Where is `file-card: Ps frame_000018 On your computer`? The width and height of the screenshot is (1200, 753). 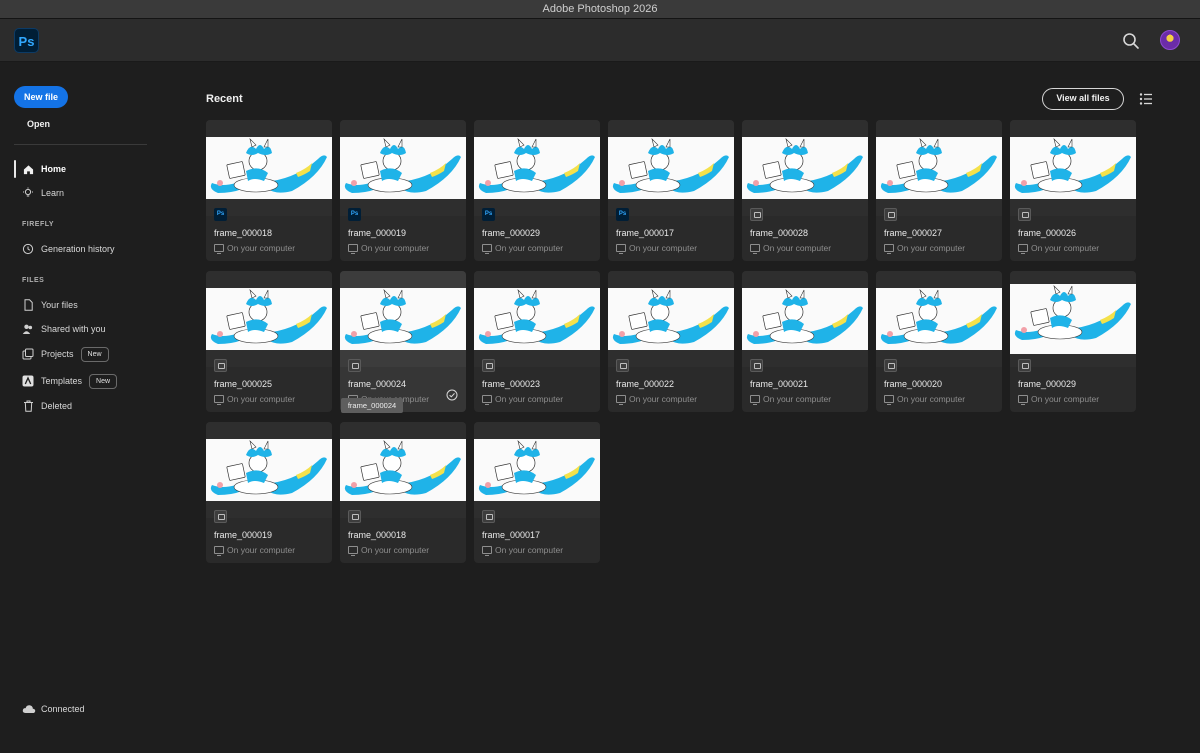 file-card: Ps frame_000018 On your computer is located at coordinates (269, 190).